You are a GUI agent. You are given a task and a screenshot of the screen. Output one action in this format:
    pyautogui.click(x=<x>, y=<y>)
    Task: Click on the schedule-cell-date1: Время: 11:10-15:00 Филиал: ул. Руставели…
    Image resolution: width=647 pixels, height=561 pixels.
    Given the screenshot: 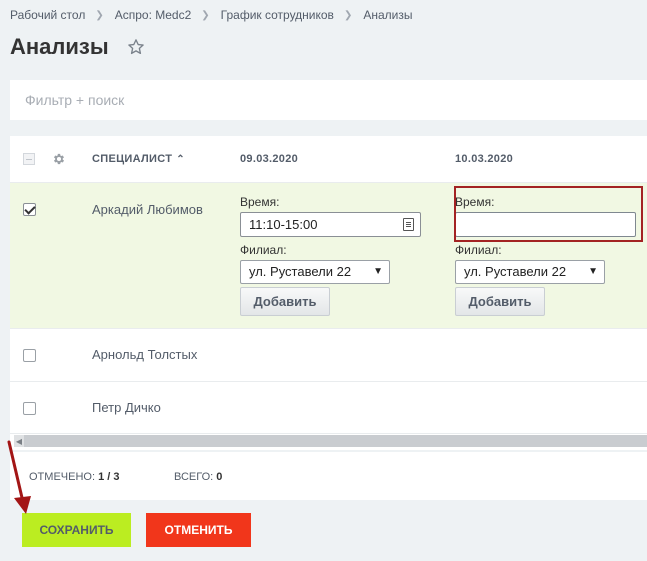 What is the action you would take?
    pyautogui.click(x=330, y=255)
    